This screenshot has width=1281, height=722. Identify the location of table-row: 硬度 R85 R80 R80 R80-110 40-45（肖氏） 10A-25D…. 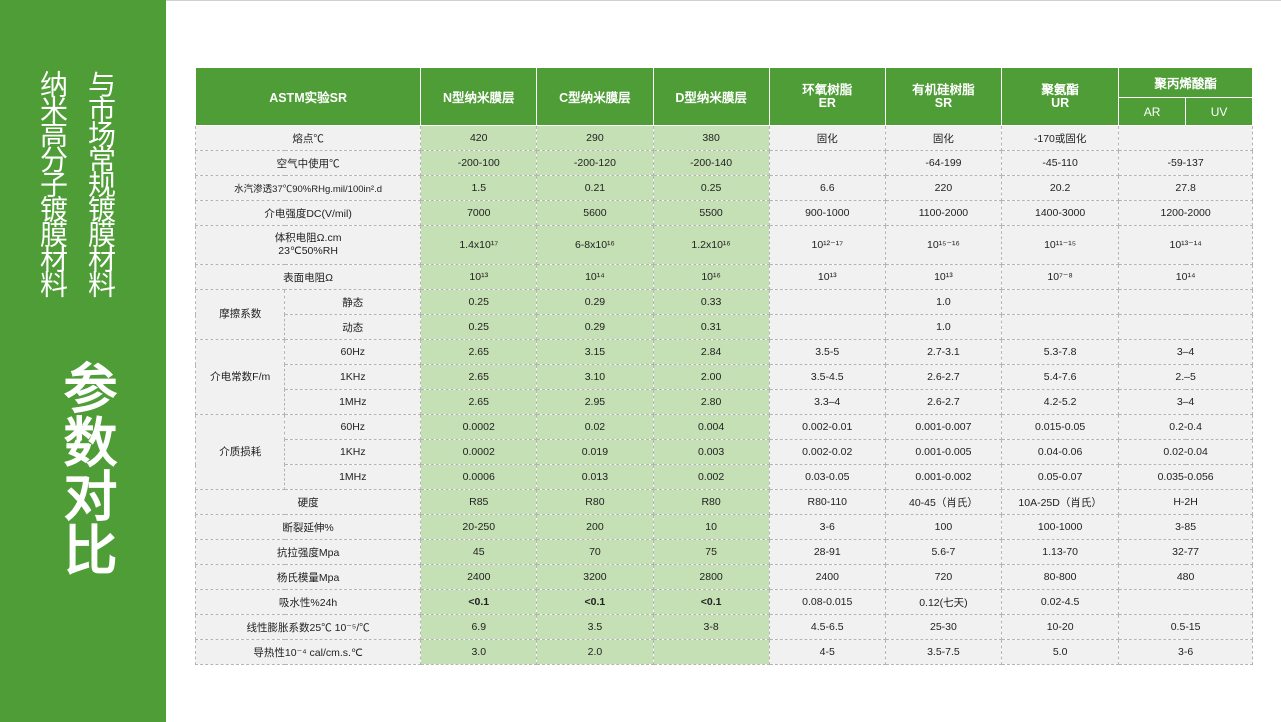
(723, 502).